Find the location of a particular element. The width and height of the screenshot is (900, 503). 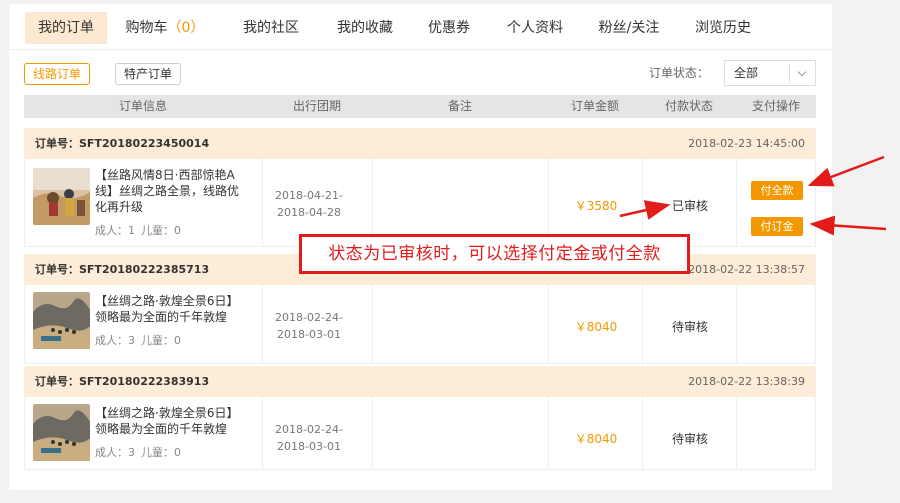

tab-label: 我的收藏 is located at coordinates (365, 28).